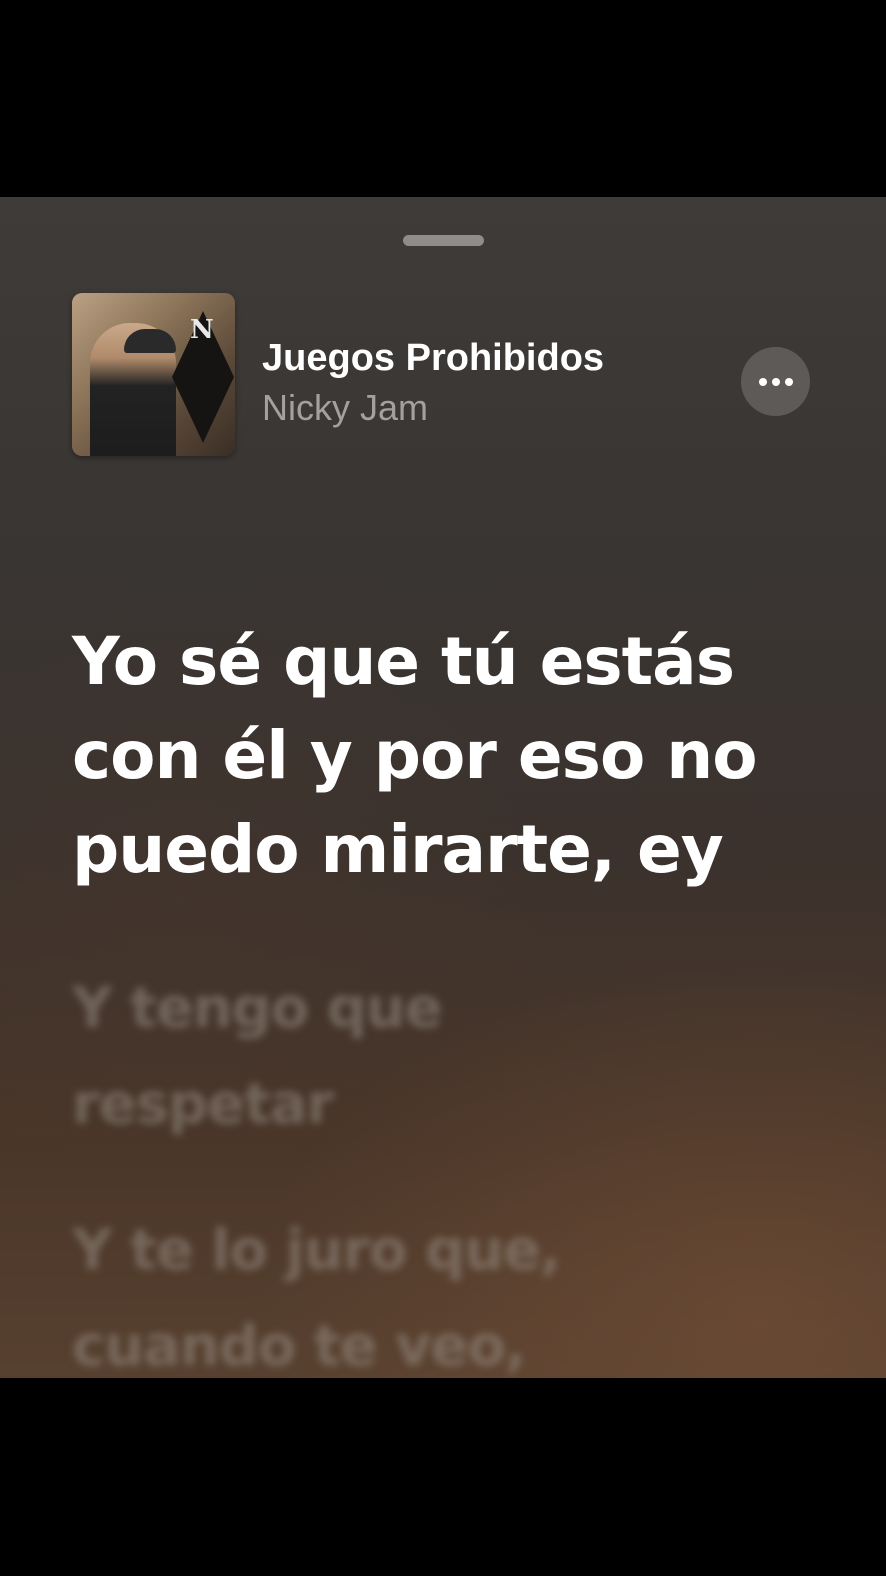 The width and height of the screenshot is (886, 1576). I want to click on more-options-button, so click(775, 381).